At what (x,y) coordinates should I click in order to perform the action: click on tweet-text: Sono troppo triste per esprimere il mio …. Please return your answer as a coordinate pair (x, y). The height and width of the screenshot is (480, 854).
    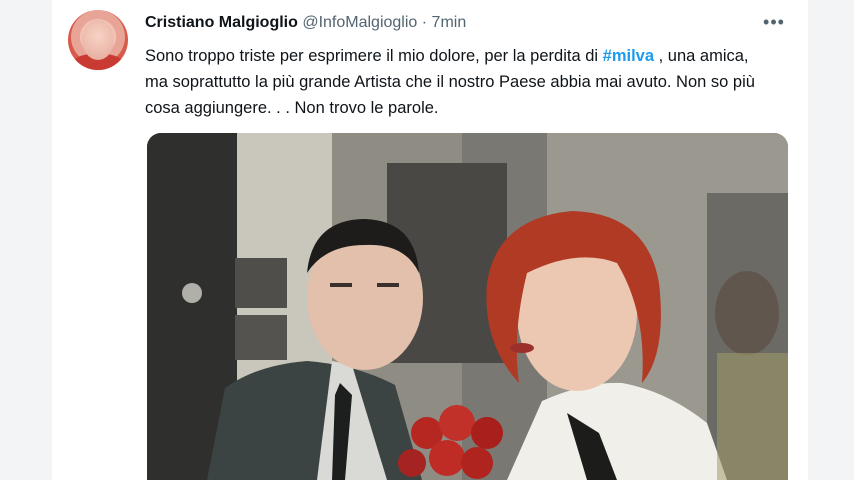
    Looking at the image, I should click on (455, 82).